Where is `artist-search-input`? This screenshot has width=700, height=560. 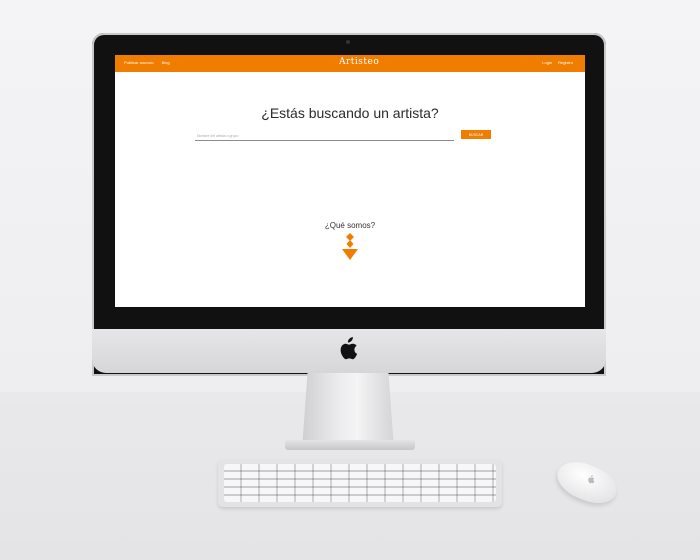
artist-search-input is located at coordinates (324, 136).